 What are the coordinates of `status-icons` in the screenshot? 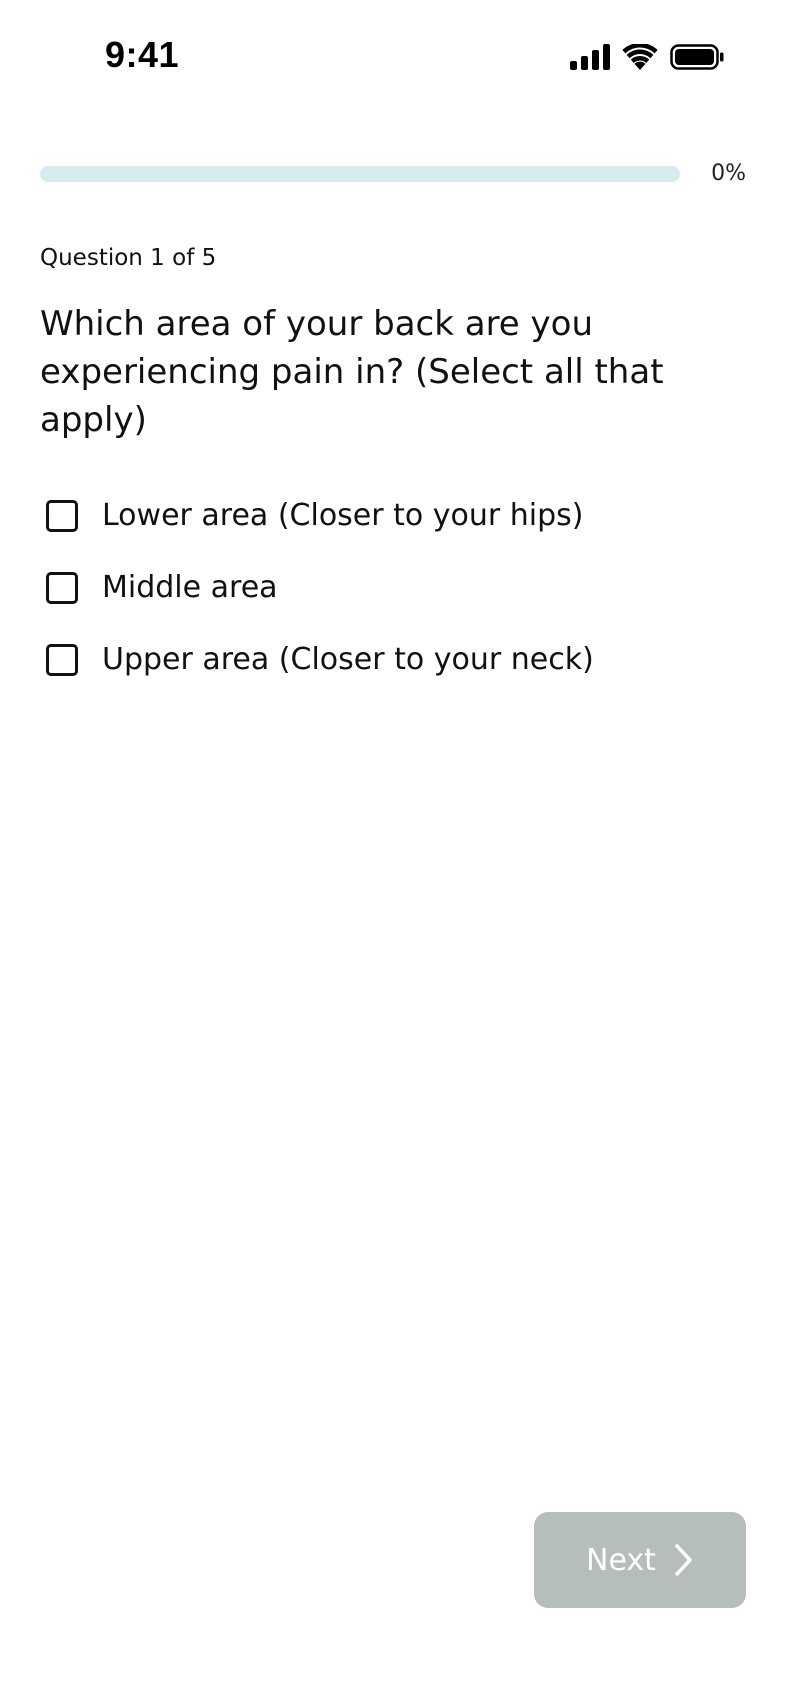 It's located at (647, 57).